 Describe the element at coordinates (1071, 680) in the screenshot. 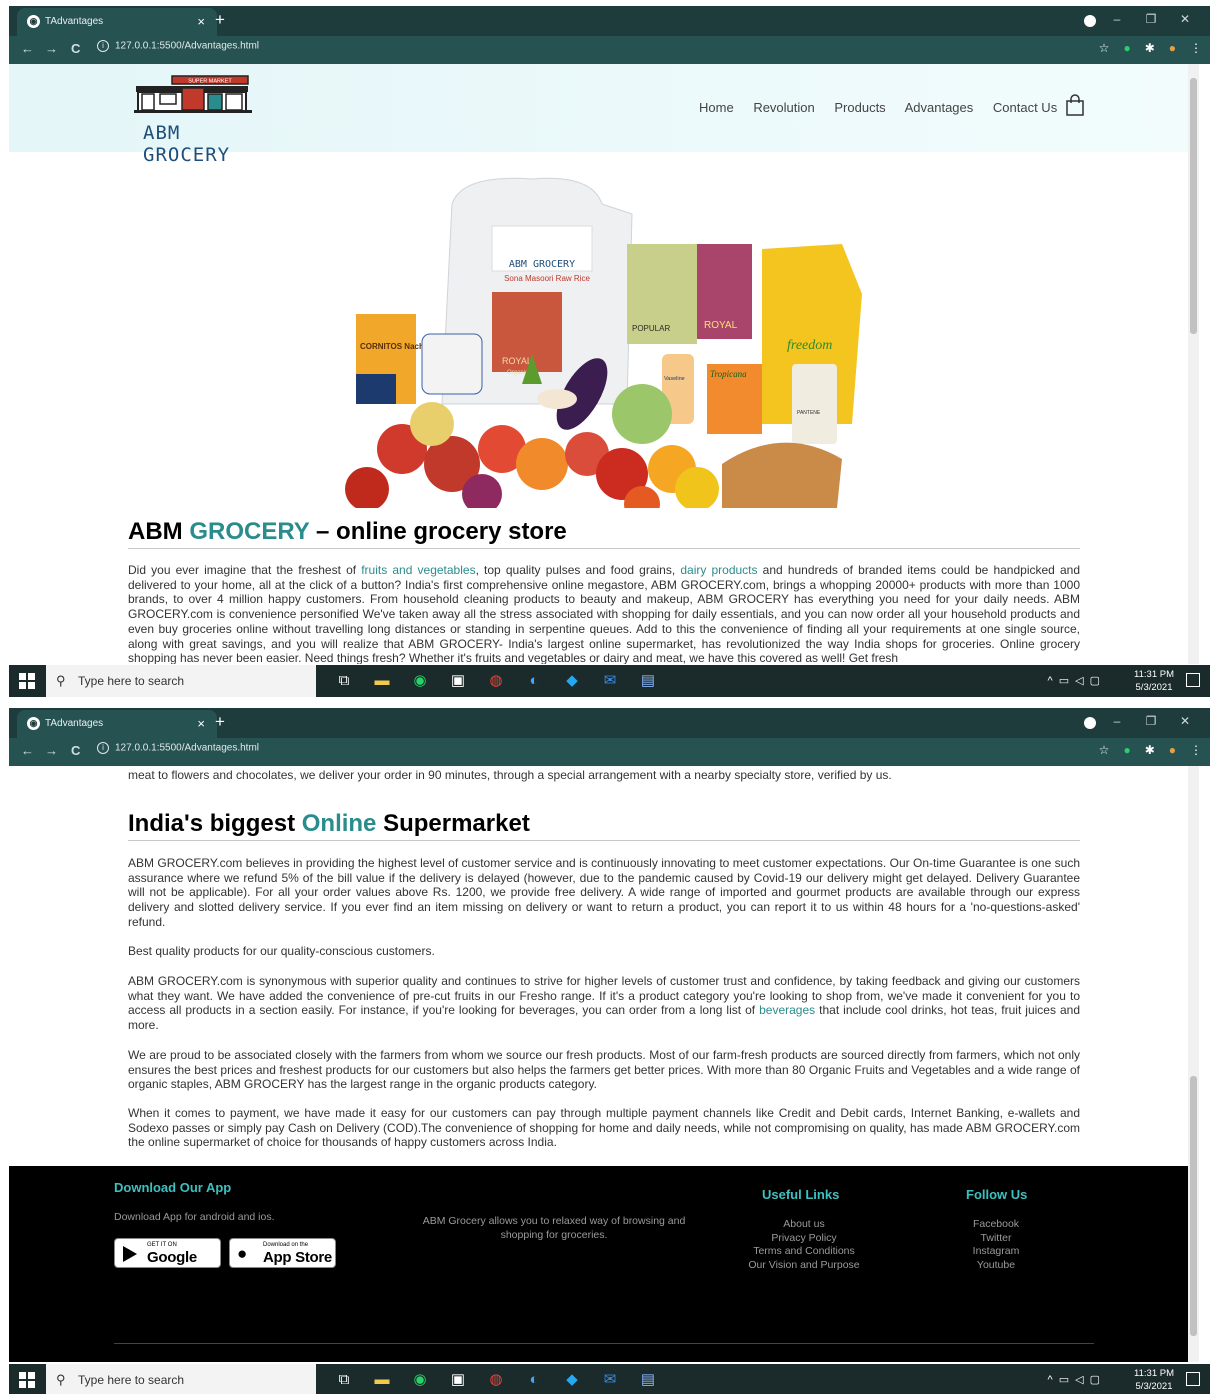

I see `system-tray: ^ ▭ ◁ ▢` at that location.